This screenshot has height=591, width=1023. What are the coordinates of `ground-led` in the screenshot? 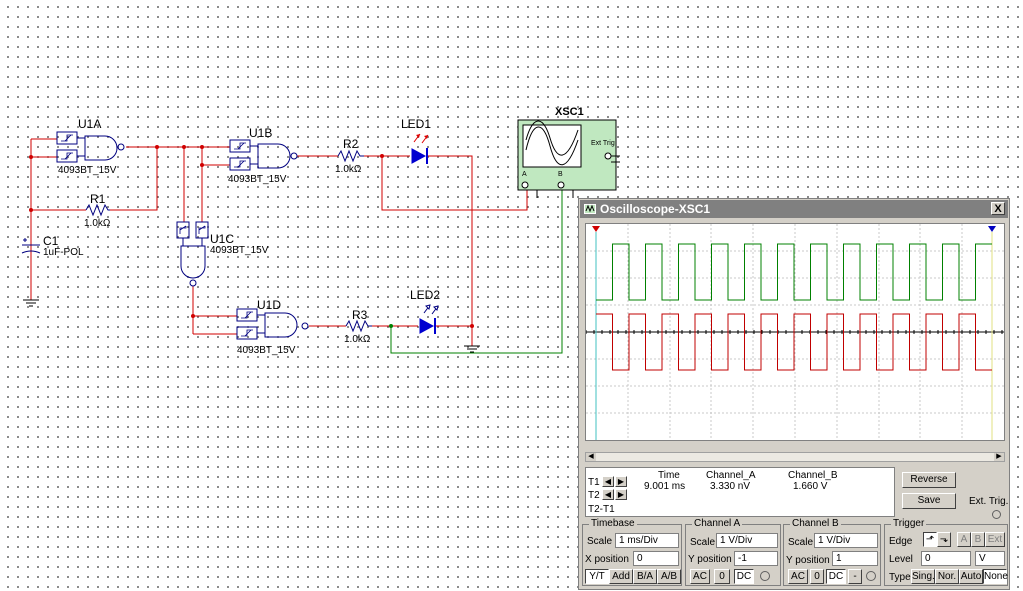 It's located at (472, 349).